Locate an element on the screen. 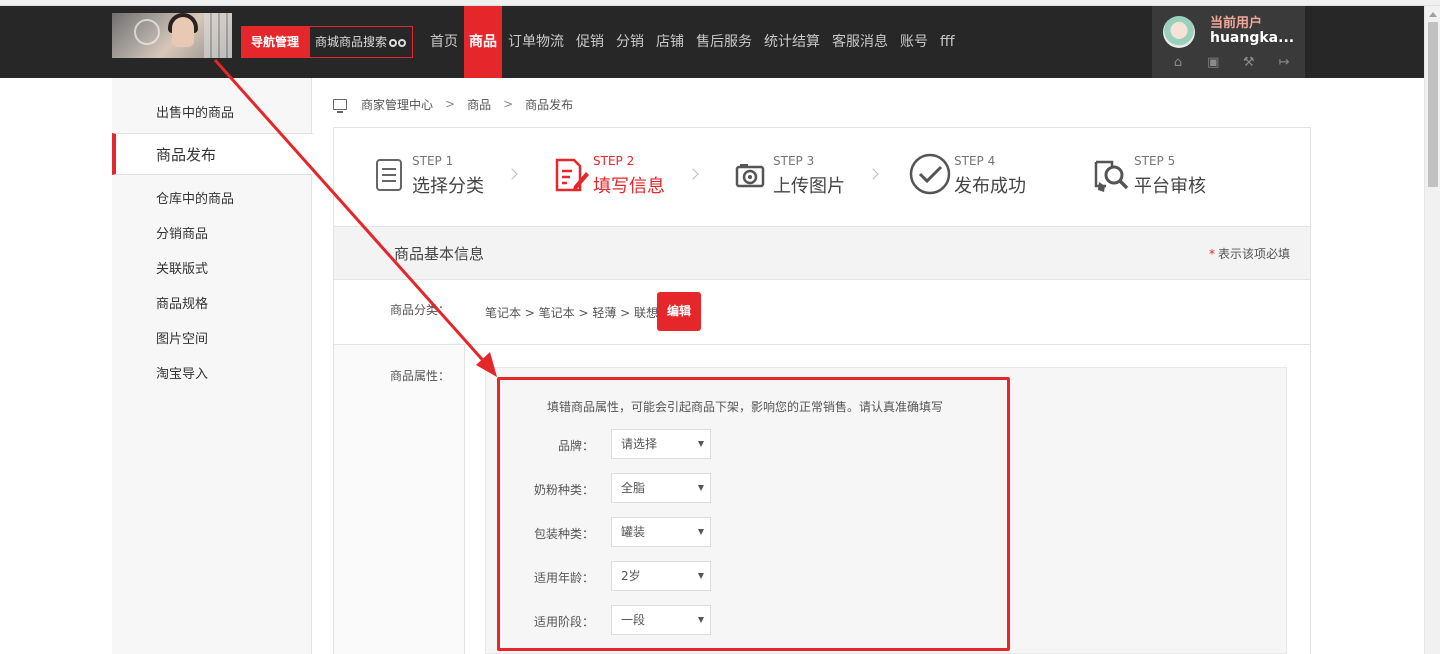 The height and width of the screenshot is (654, 1440). sidebar-item-publish: 商品发布 is located at coordinates (212, 154).